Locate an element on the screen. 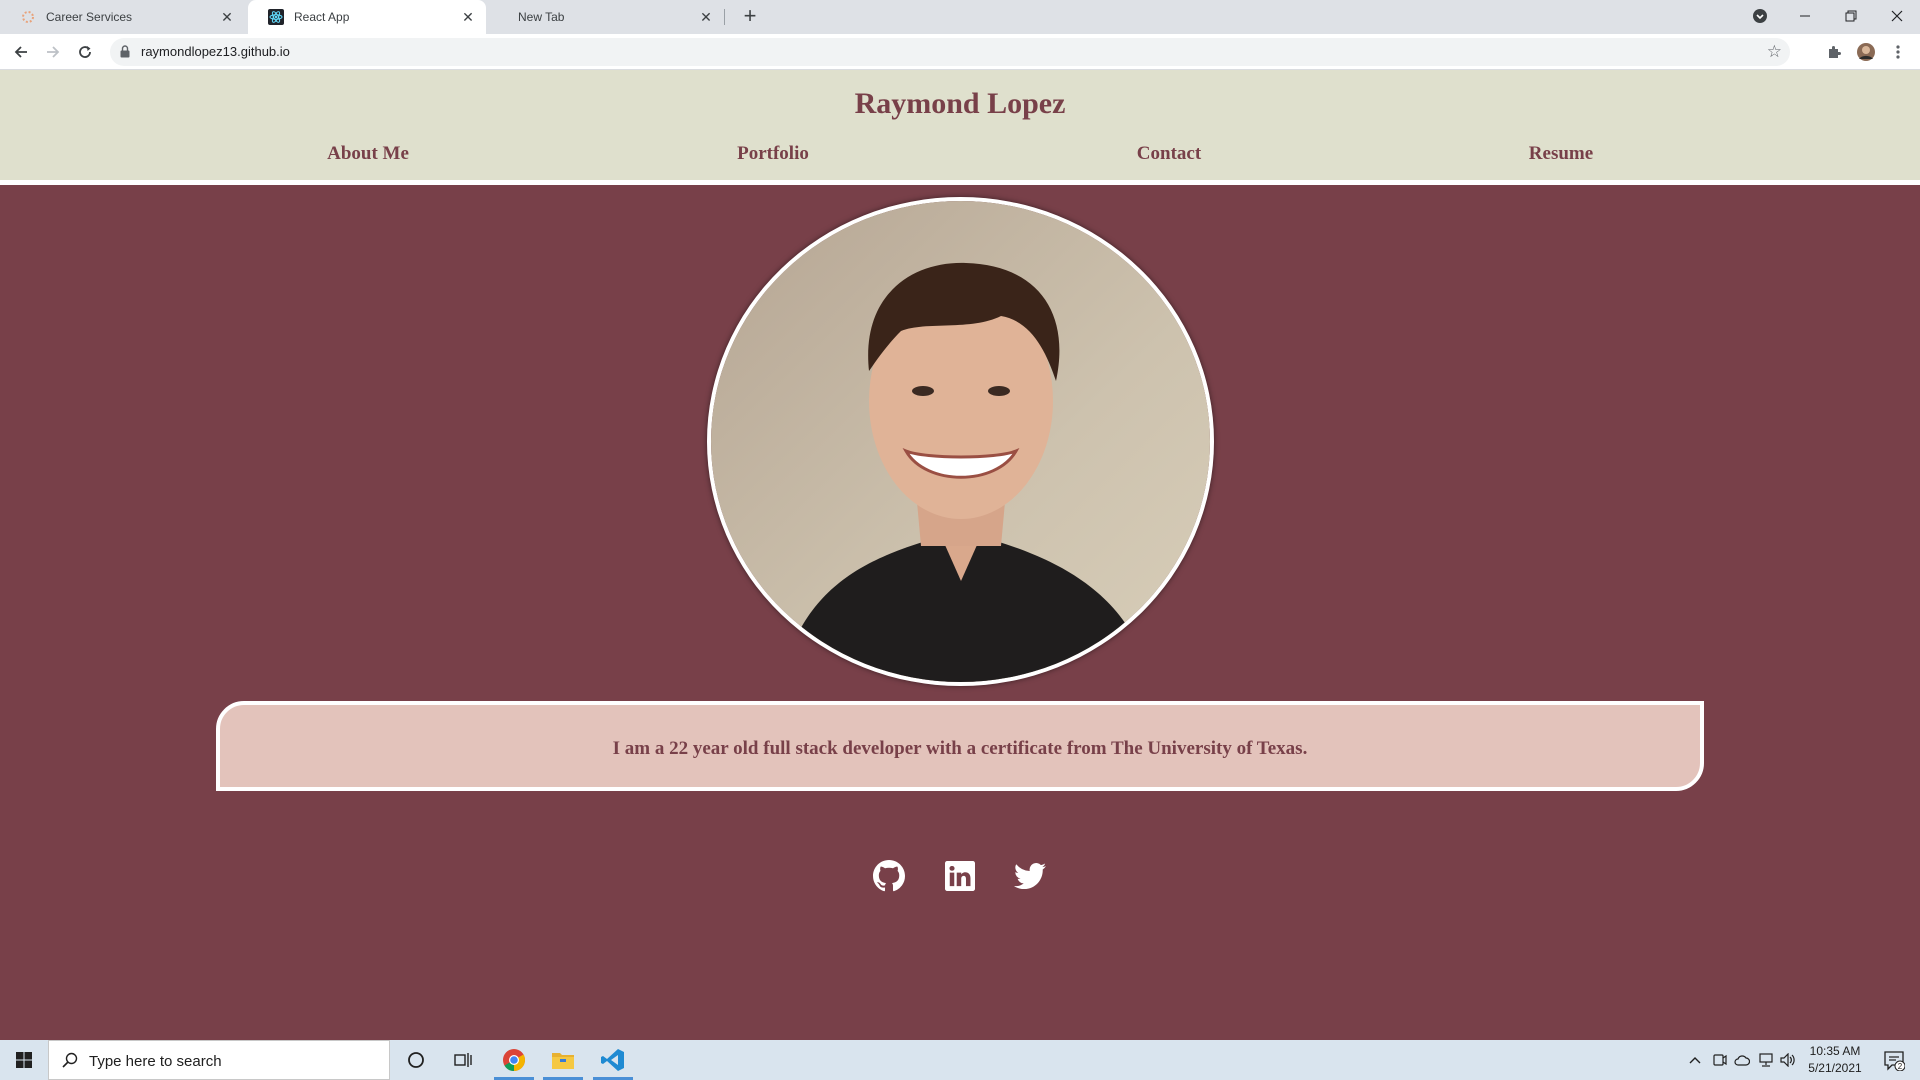 The width and height of the screenshot is (1920, 1080). taskbar-search-input: Type here to search is located at coordinates (219, 1060).